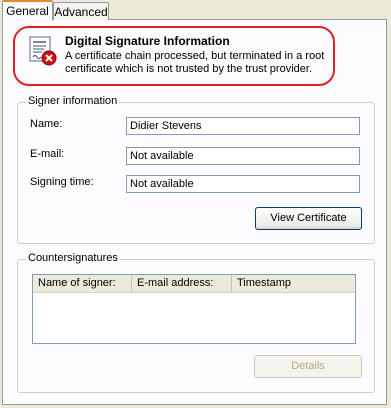 The image size is (391, 408). Describe the element at coordinates (243, 156) in the screenshot. I see `email-field: Not available` at that location.